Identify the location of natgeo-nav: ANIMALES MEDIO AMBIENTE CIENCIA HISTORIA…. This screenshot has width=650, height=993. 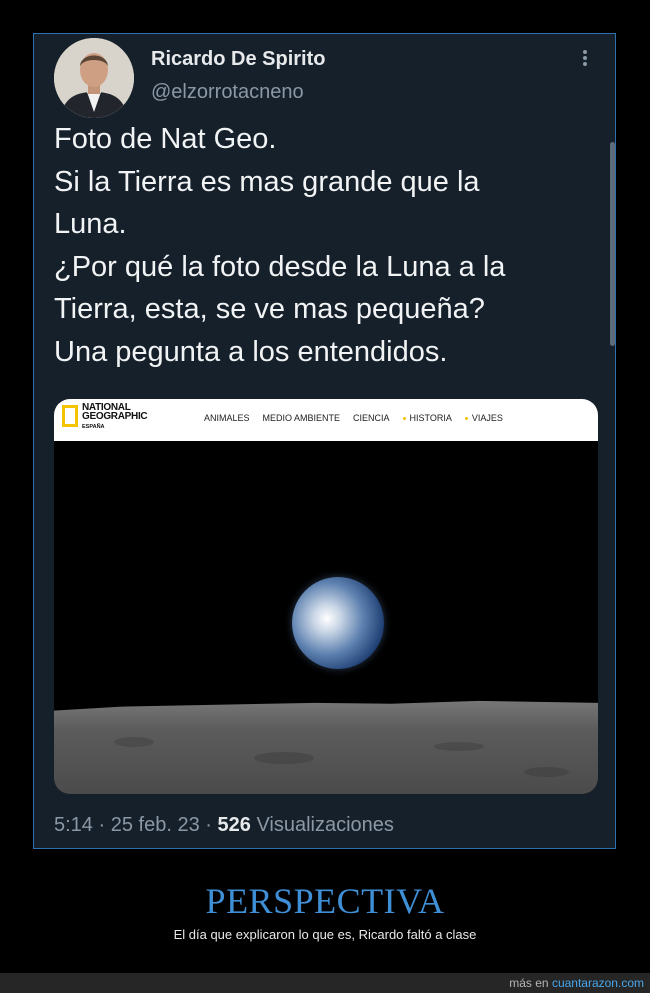
(360, 418).